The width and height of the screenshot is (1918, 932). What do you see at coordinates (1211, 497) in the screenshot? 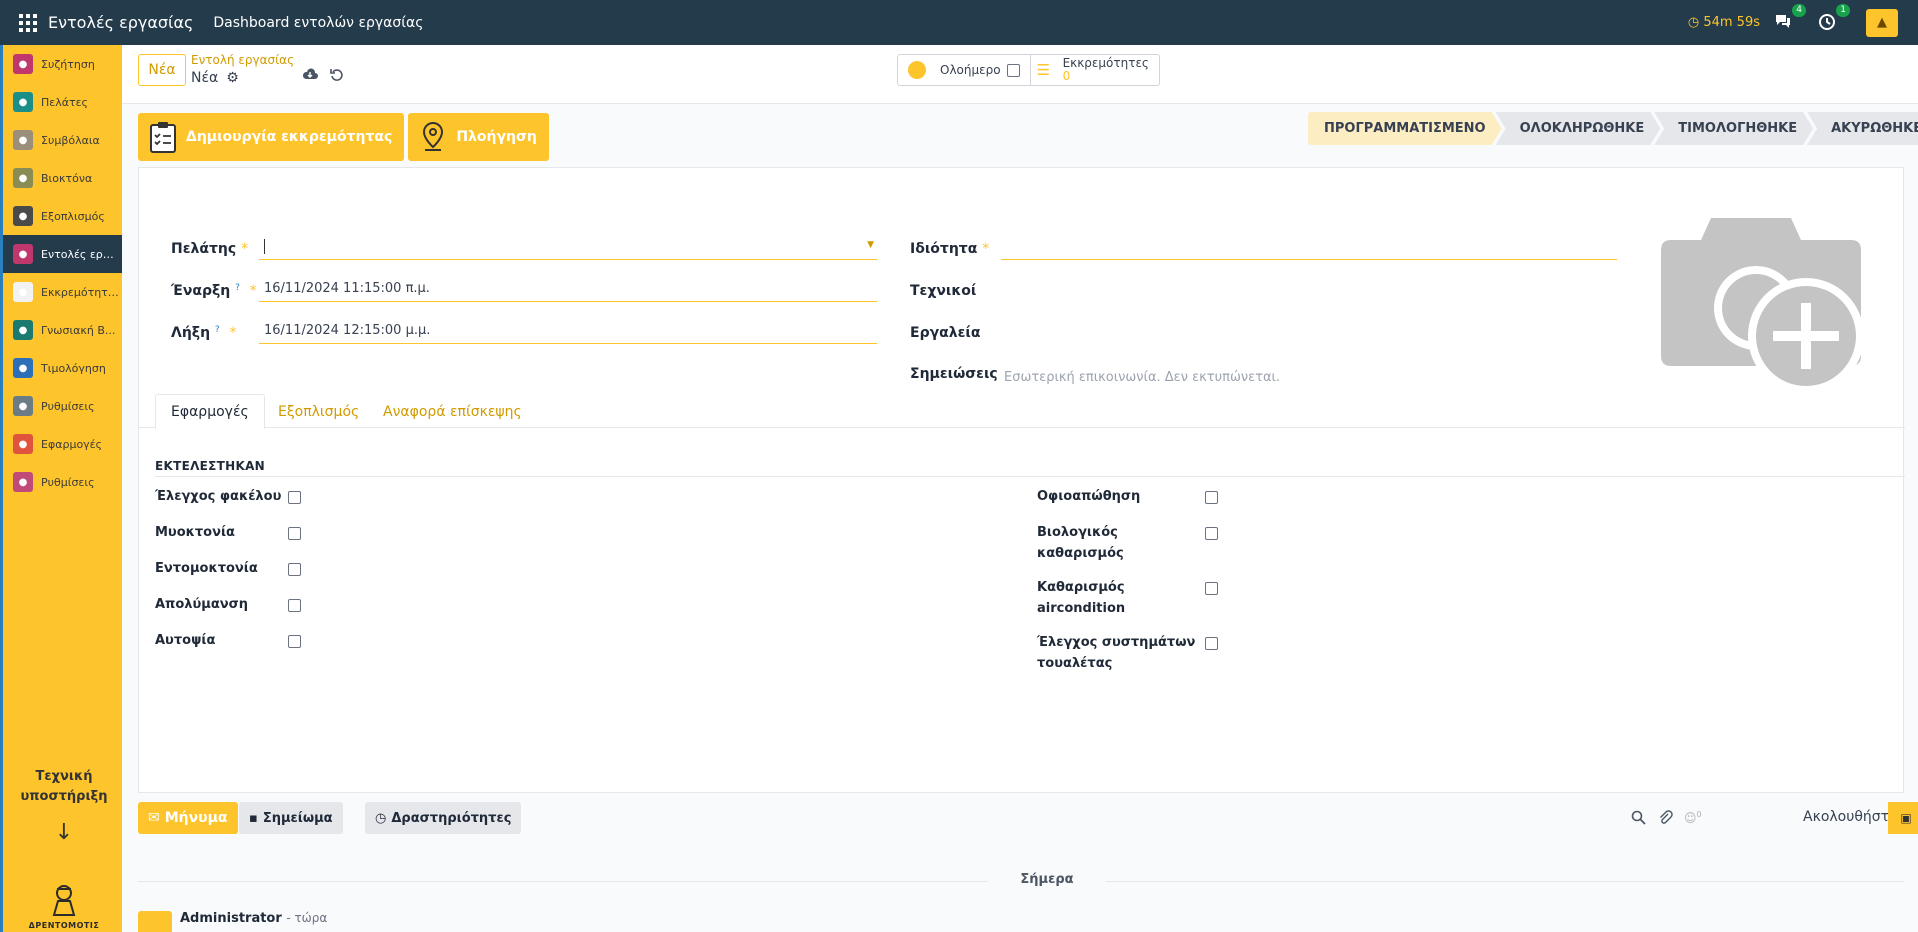
I see `check-snake-checkbox` at bounding box center [1211, 497].